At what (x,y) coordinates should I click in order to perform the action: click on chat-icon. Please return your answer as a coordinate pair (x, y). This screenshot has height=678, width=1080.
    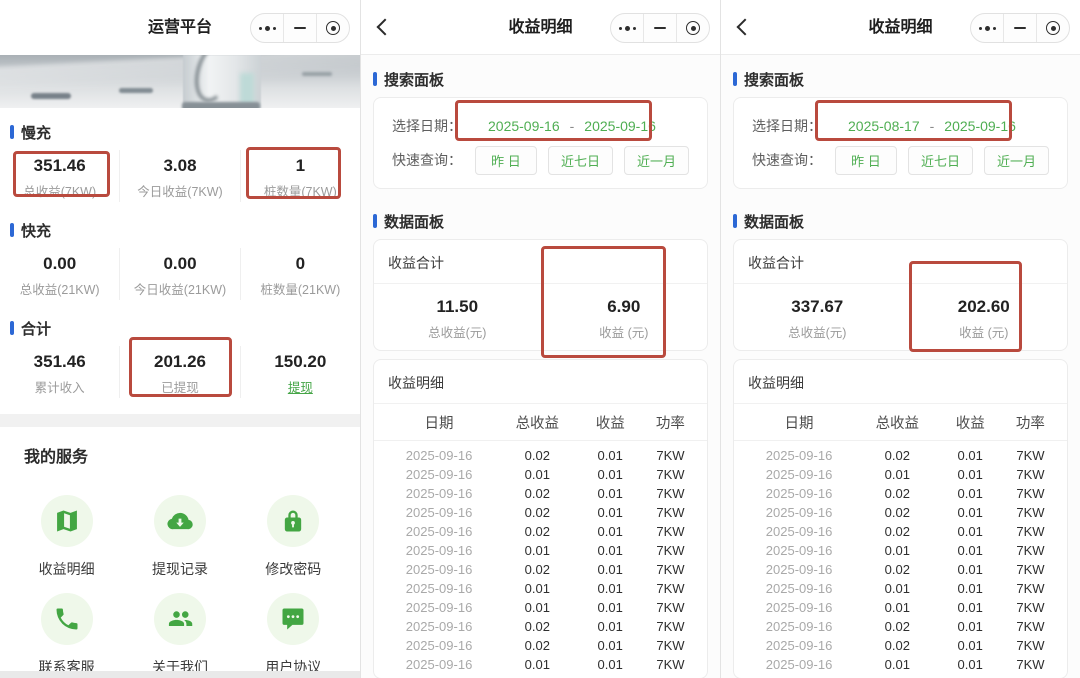
    Looking at the image, I should click on (293, 619).